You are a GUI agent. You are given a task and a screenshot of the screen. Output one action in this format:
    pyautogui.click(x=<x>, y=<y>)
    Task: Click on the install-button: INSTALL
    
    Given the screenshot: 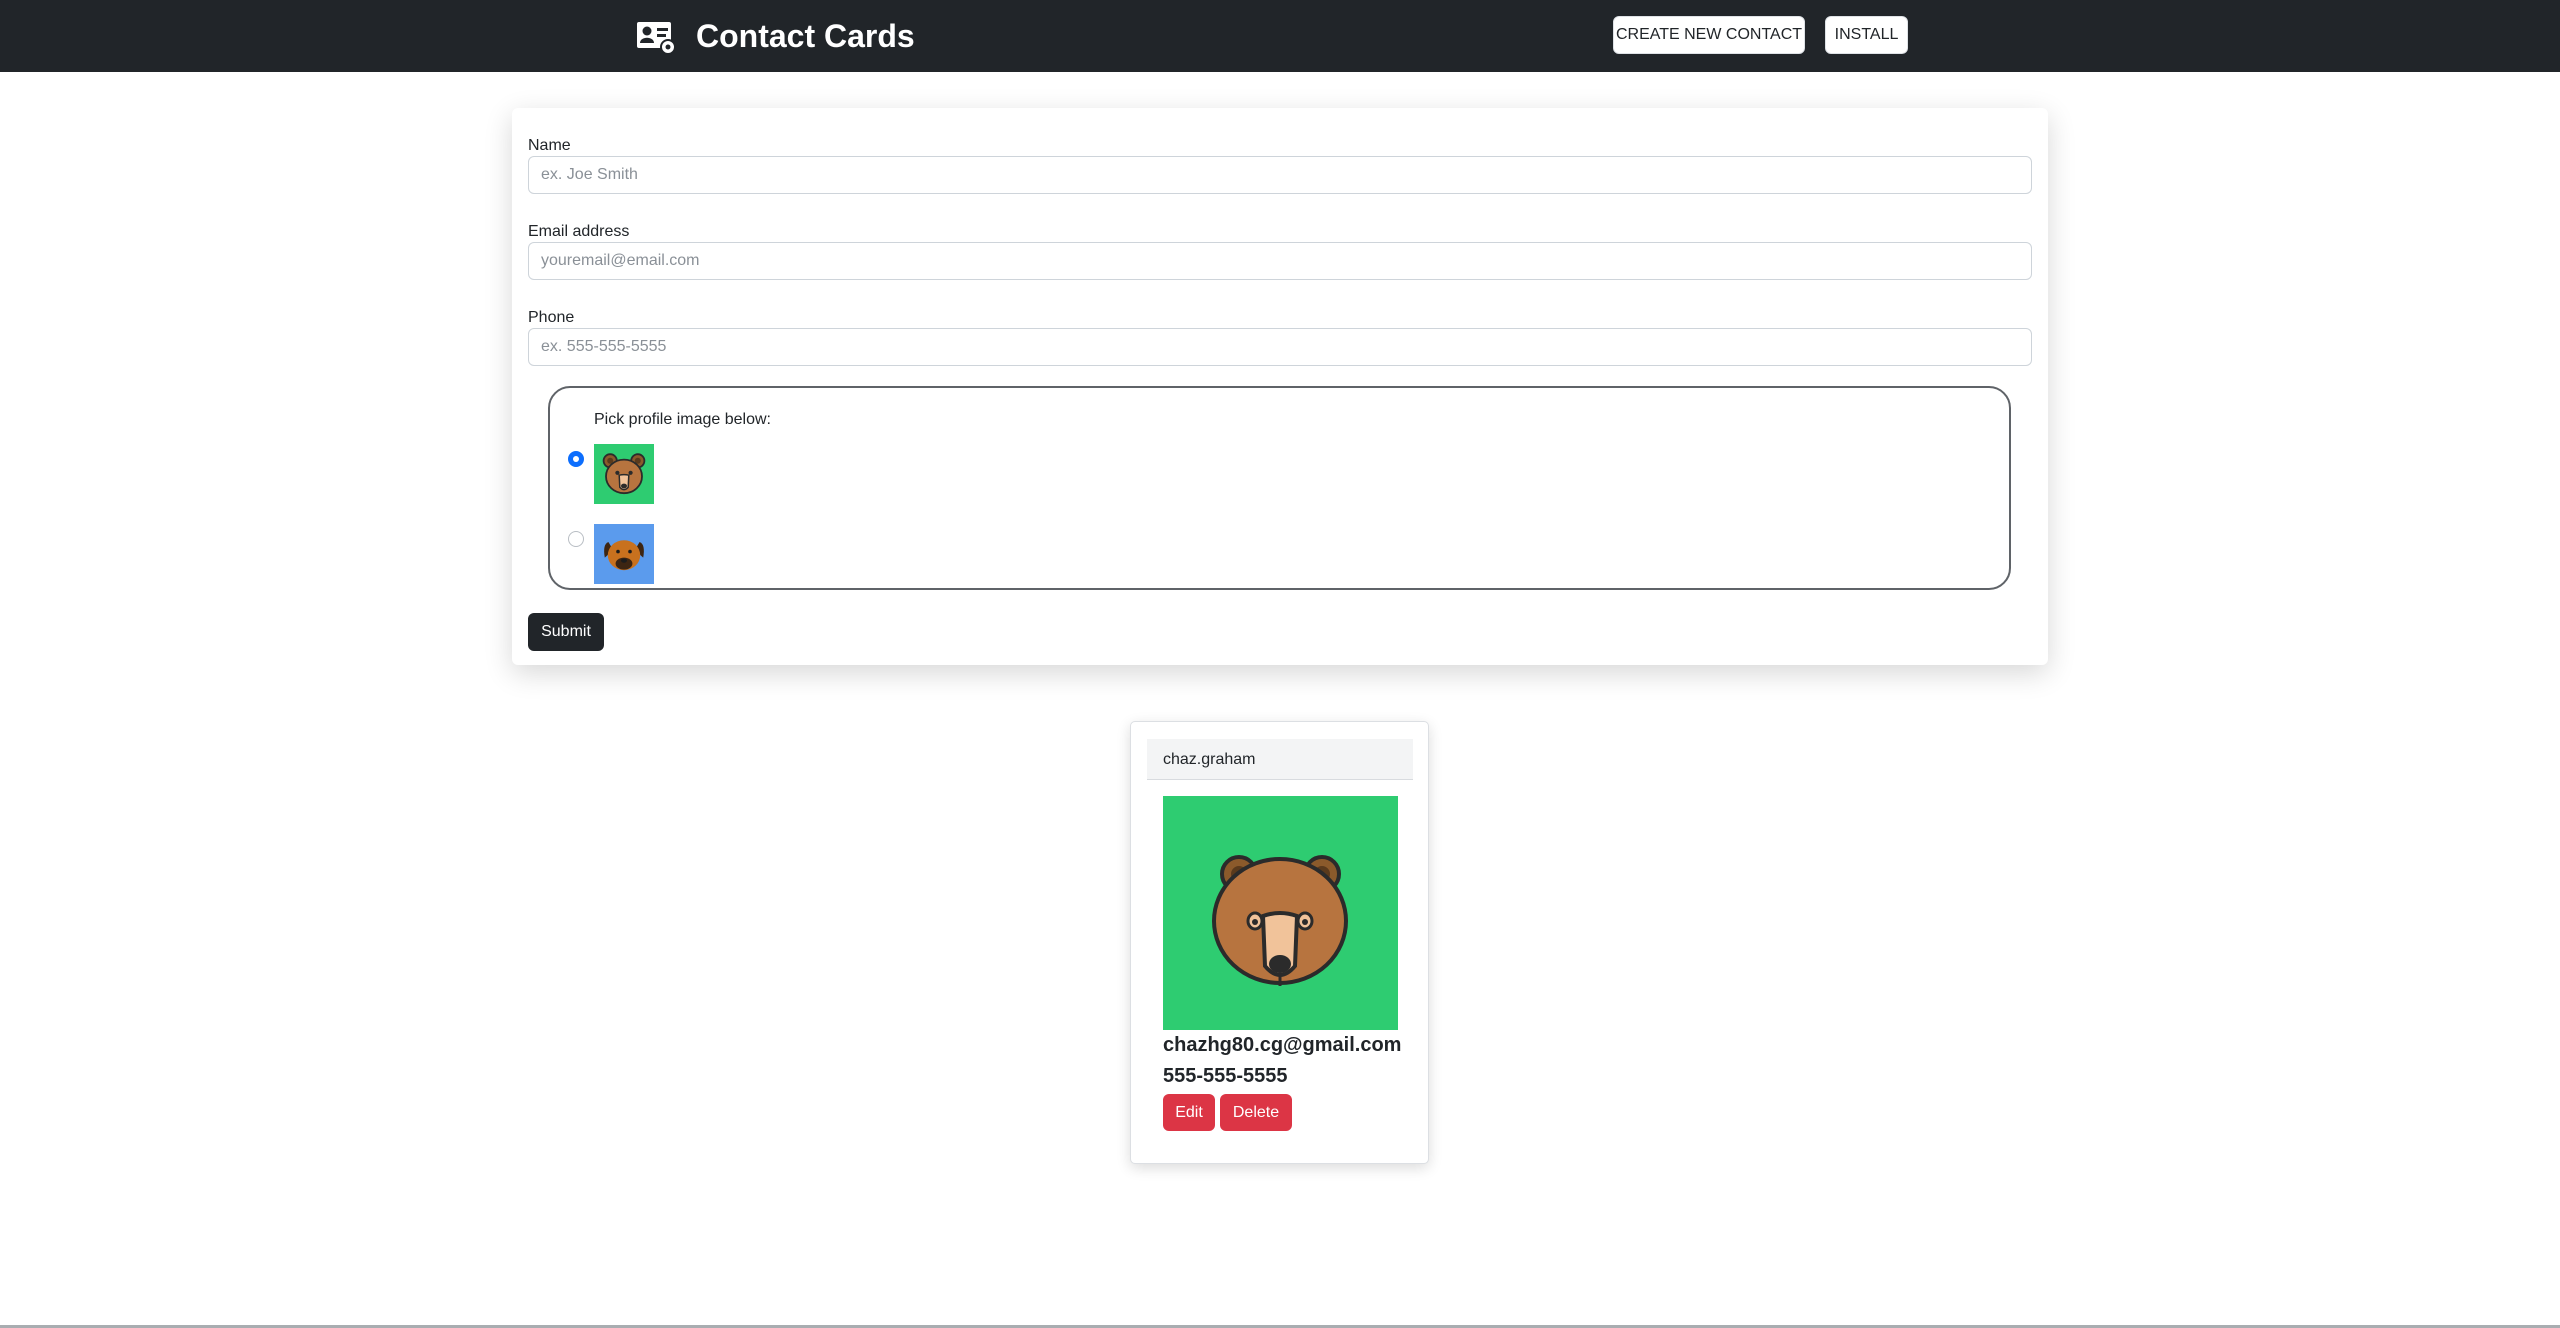 What is the action you would take?
    pyautogui.click(x=1866, y=35)
    